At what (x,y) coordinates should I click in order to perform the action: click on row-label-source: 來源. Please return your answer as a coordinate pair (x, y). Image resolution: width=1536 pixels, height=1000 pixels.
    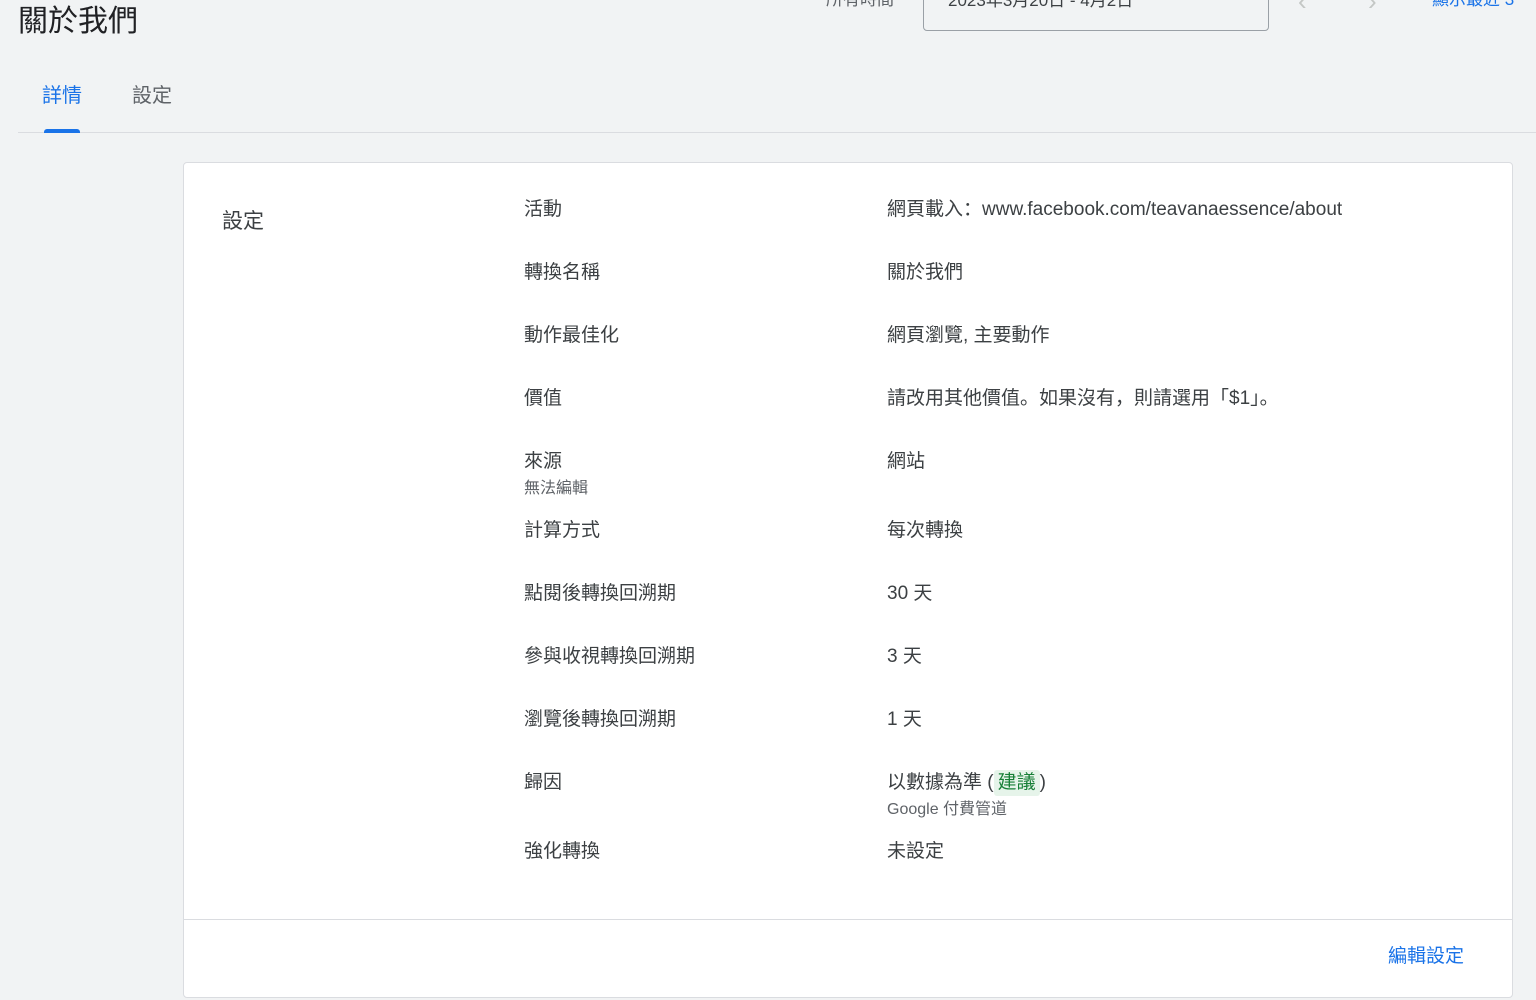
    Looking at the image, I should click on (543, 461).